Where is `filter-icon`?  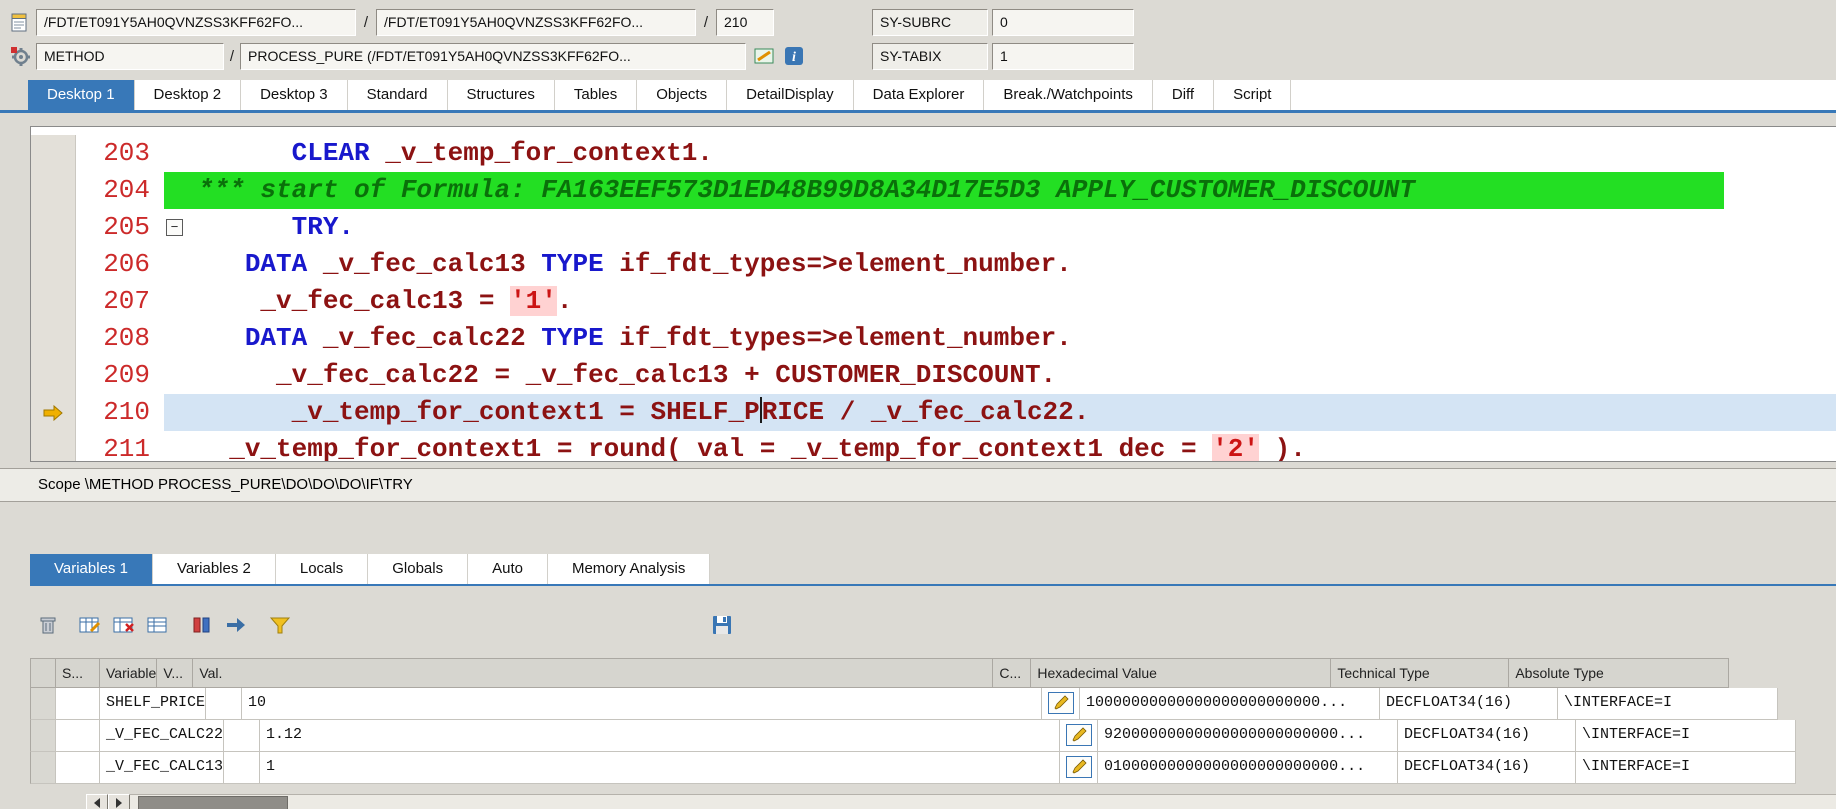
filter-icon is located at coordinates (280, 625).